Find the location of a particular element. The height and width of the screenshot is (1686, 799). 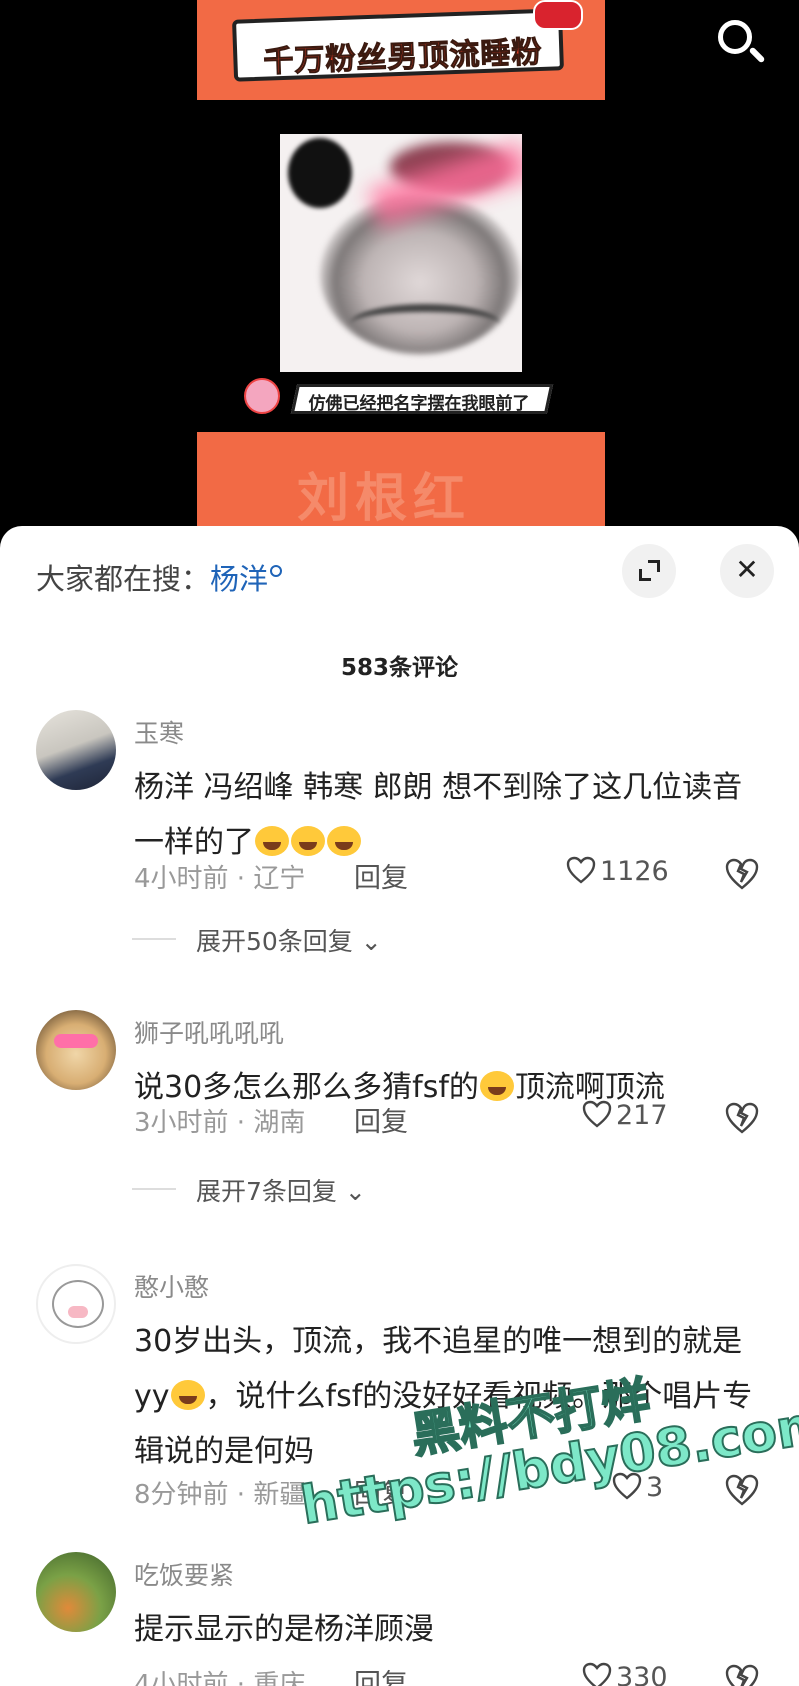

comment-body-b: ，说什么fsf的没好好看视频。那个唱片专辑说的是何妈 is located at coordinates (443, 1424).